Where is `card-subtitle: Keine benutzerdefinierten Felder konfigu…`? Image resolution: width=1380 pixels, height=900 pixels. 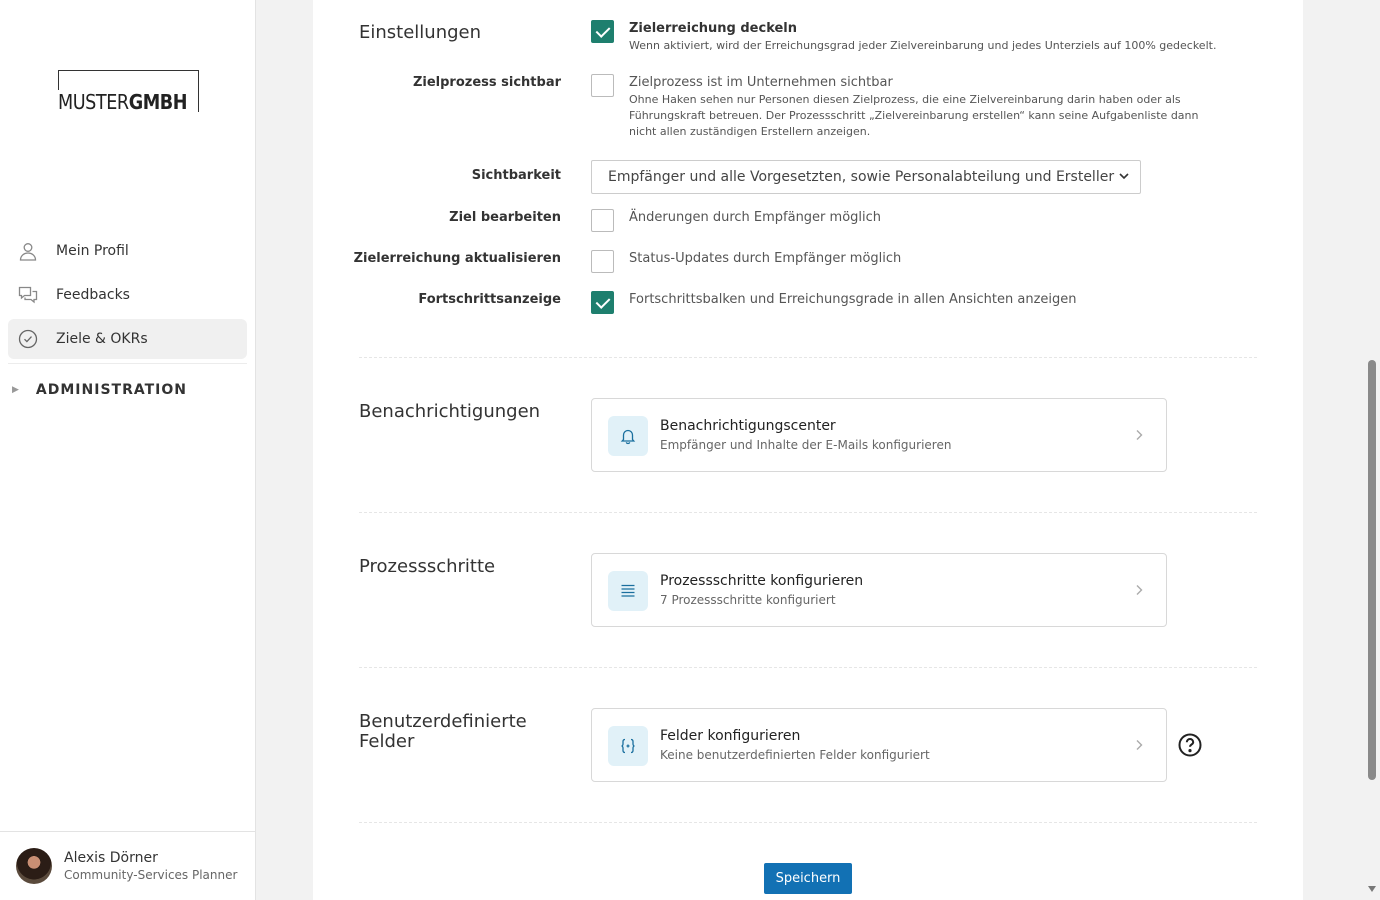
card-subtitle: Keine benutzerdefinierten Felder konfigu… is located at coordinates (795, 755).